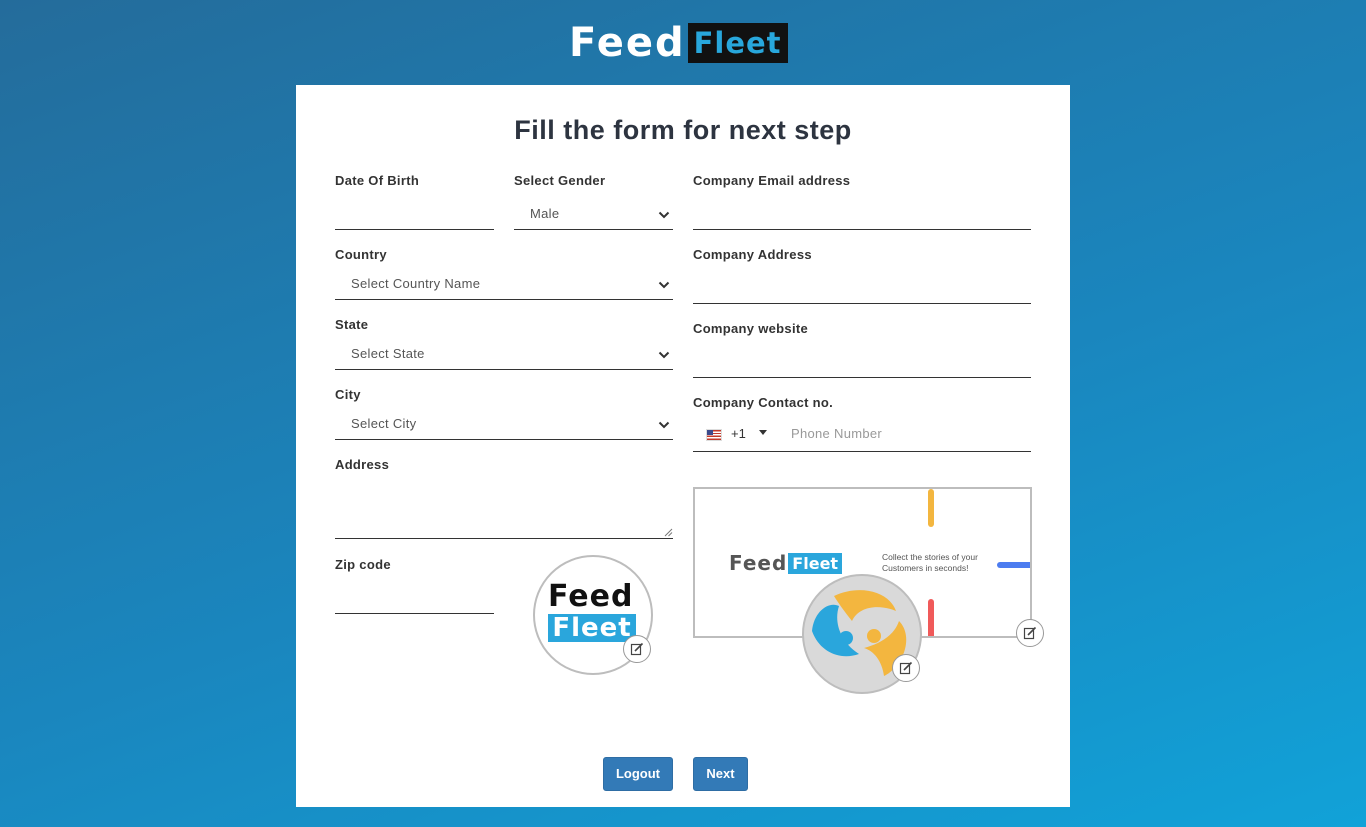  I want to click on dial-code: +1, so click(738, 433).